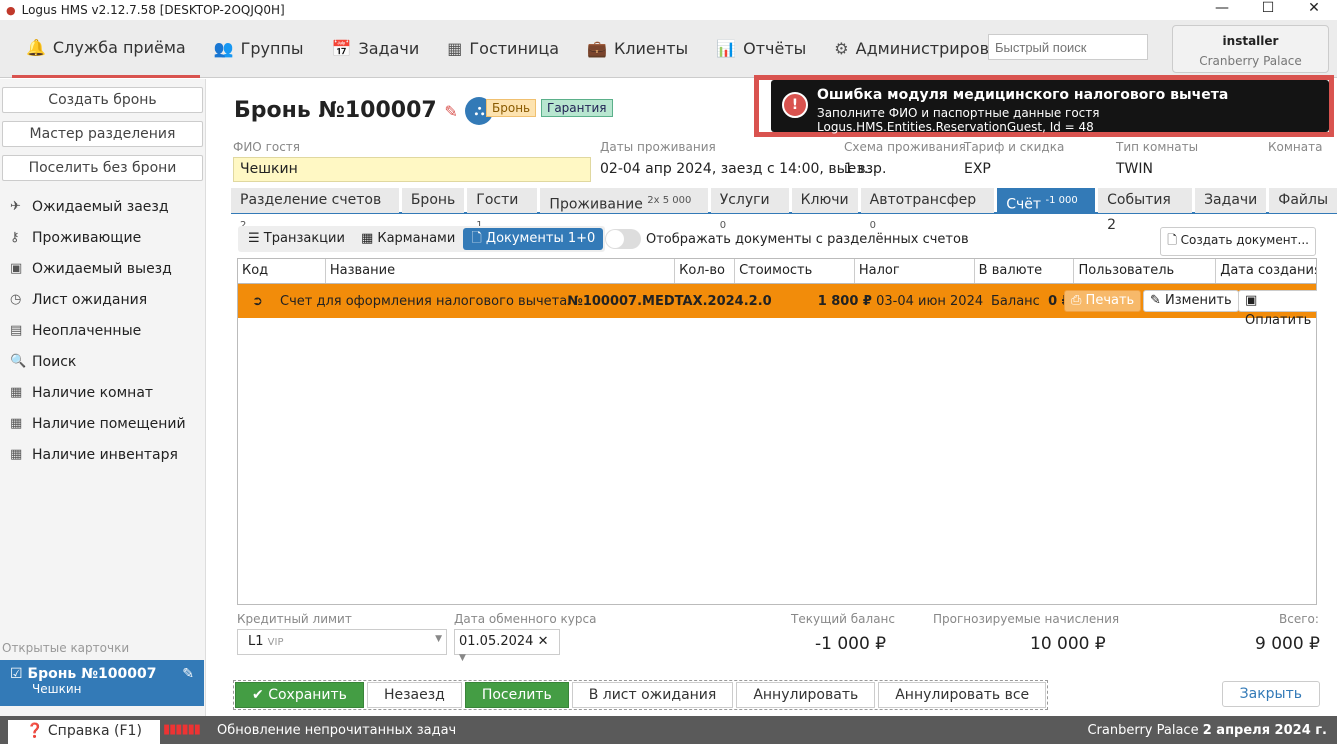  I want to click on subtab-documents: 🗋 Документы 1+0, so click(533, 239).